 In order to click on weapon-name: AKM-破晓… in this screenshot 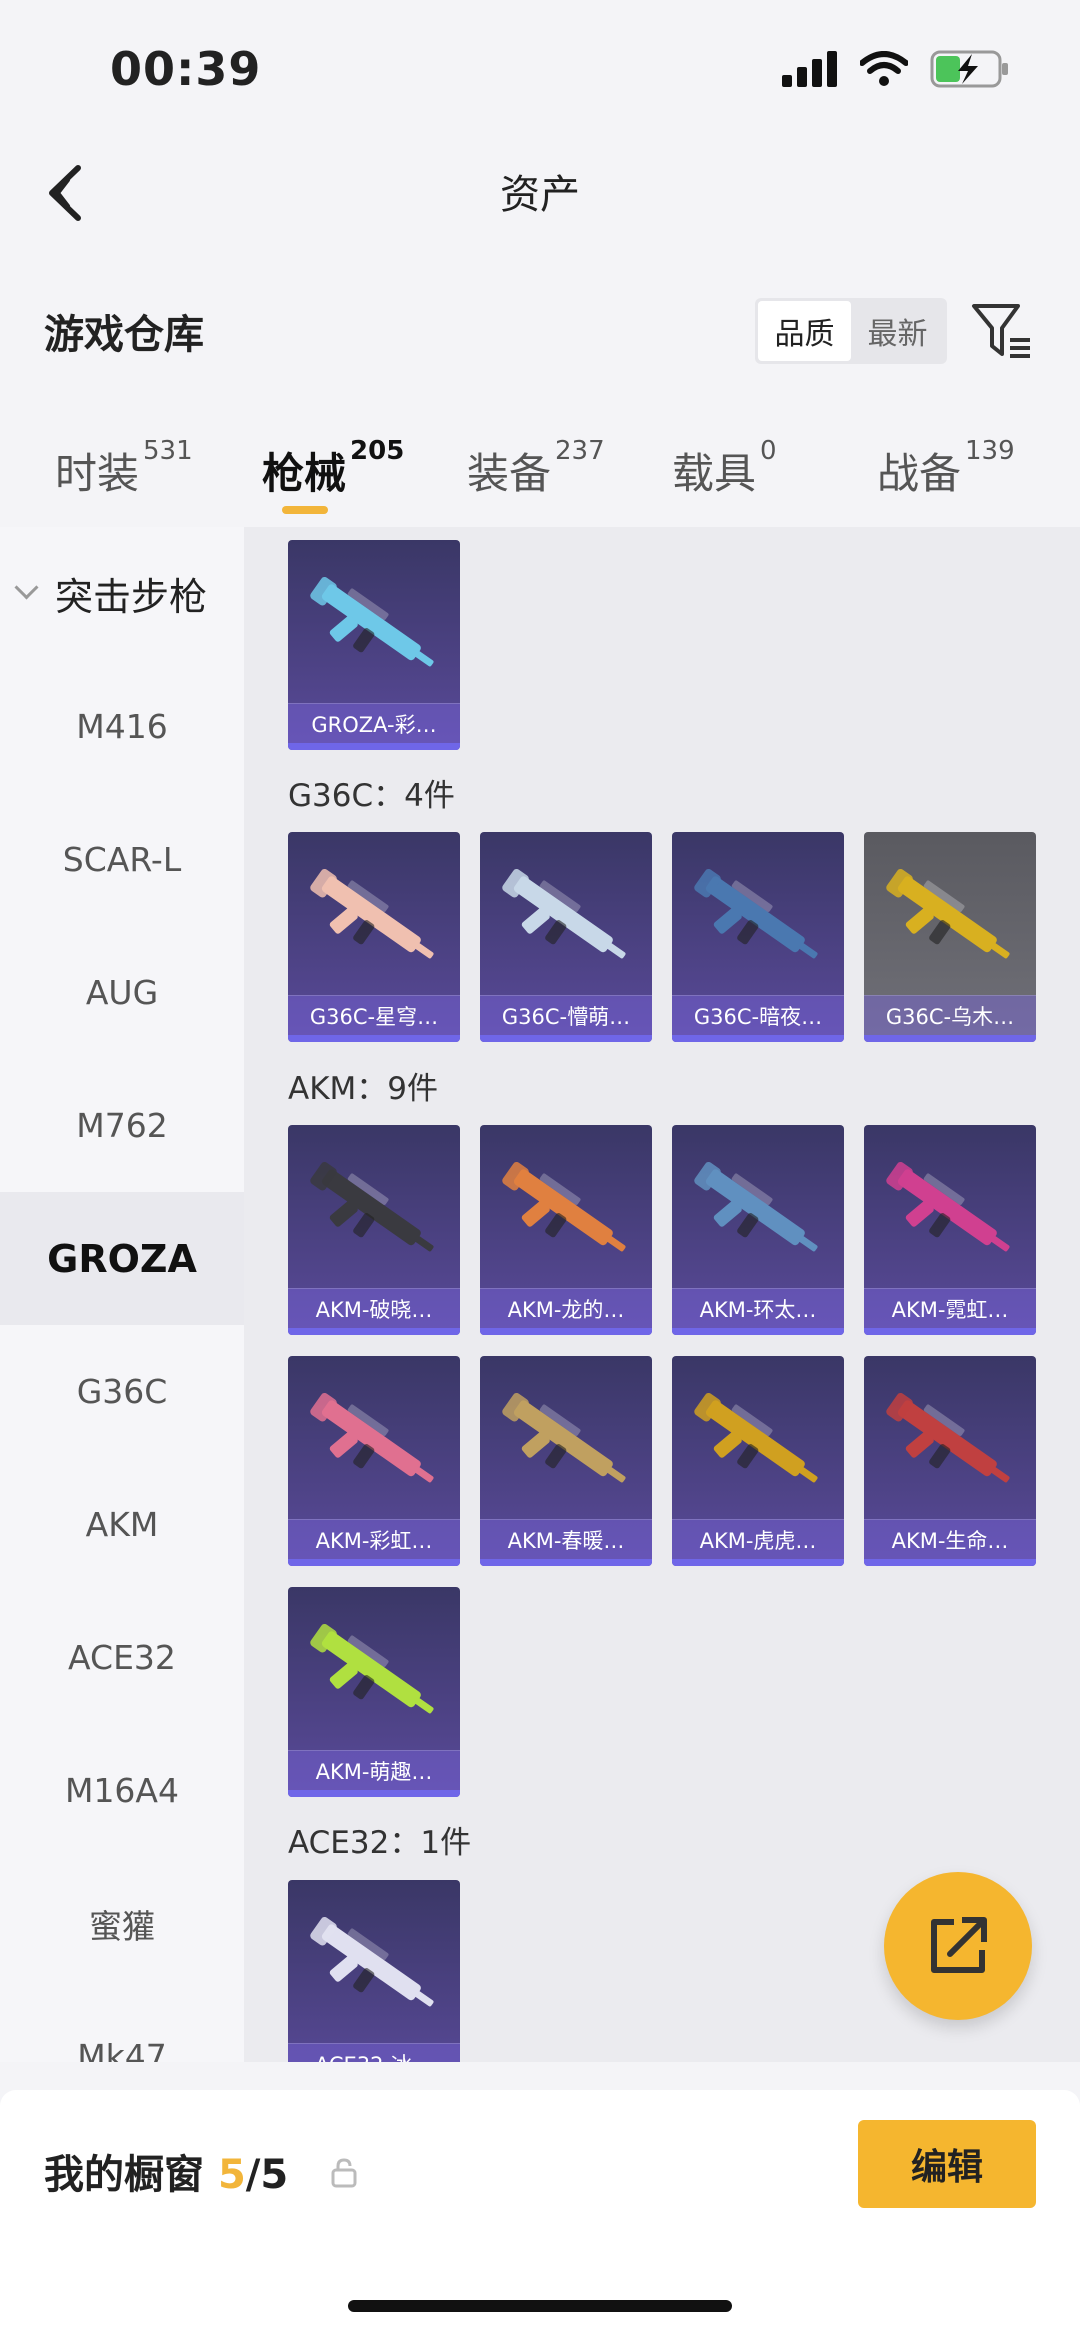, I will do `click(374, 1308)`.